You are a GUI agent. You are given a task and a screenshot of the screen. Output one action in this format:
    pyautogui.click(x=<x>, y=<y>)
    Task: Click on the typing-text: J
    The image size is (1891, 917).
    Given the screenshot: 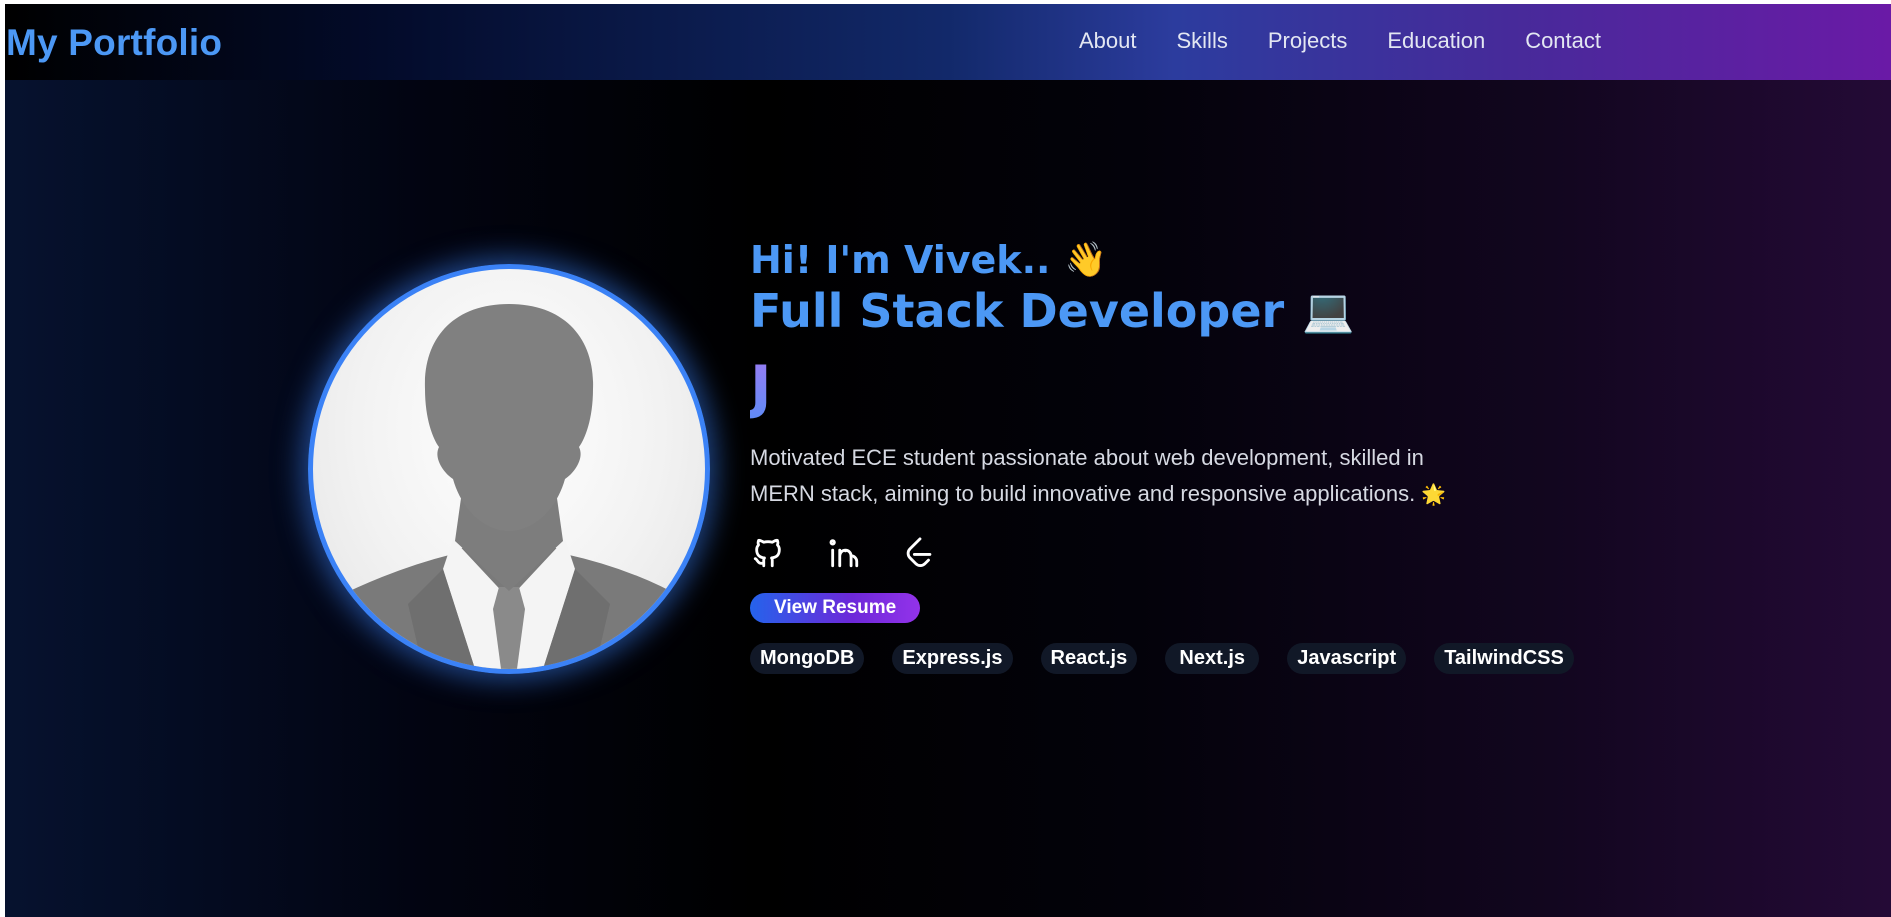 What is the action you would take?
    pyautogui.click(x=1200, y=388)
    